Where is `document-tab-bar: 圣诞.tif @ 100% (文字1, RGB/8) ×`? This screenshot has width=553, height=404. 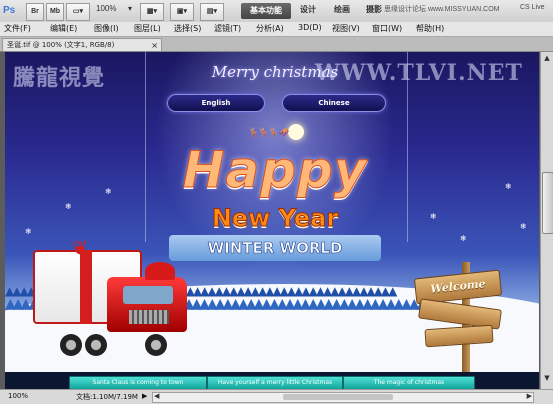 document-tab-bar: 圣诞.tif @ 100% (文字1, RGB/8) × is located at coordinates (276, 44).